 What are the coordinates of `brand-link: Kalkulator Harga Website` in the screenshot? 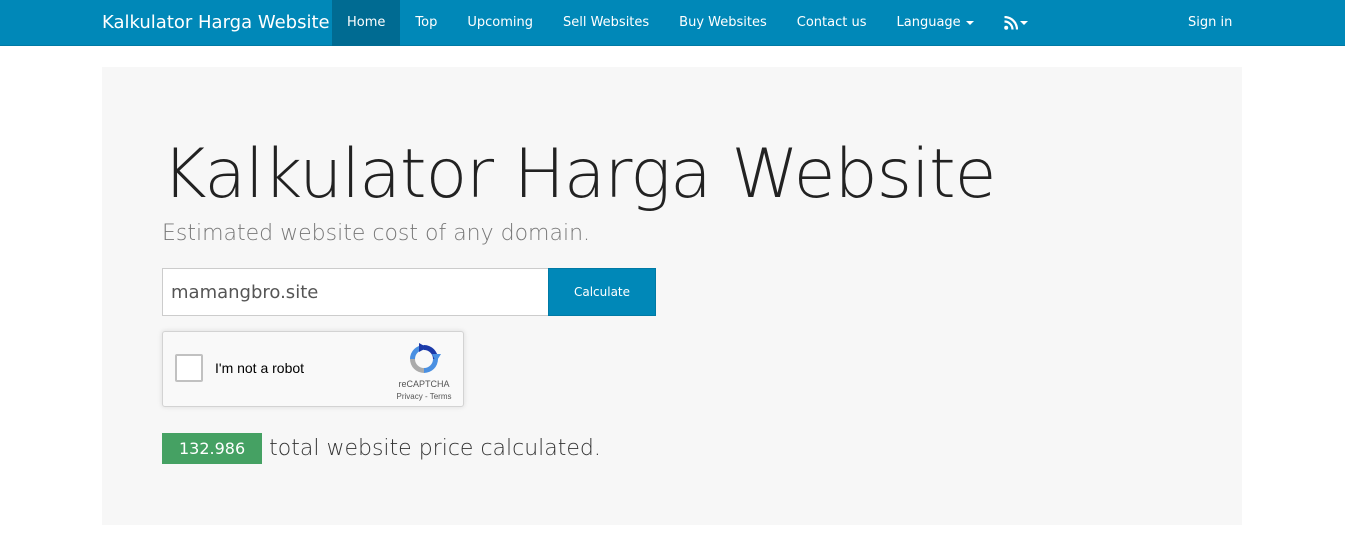 It's located at (216, 23).